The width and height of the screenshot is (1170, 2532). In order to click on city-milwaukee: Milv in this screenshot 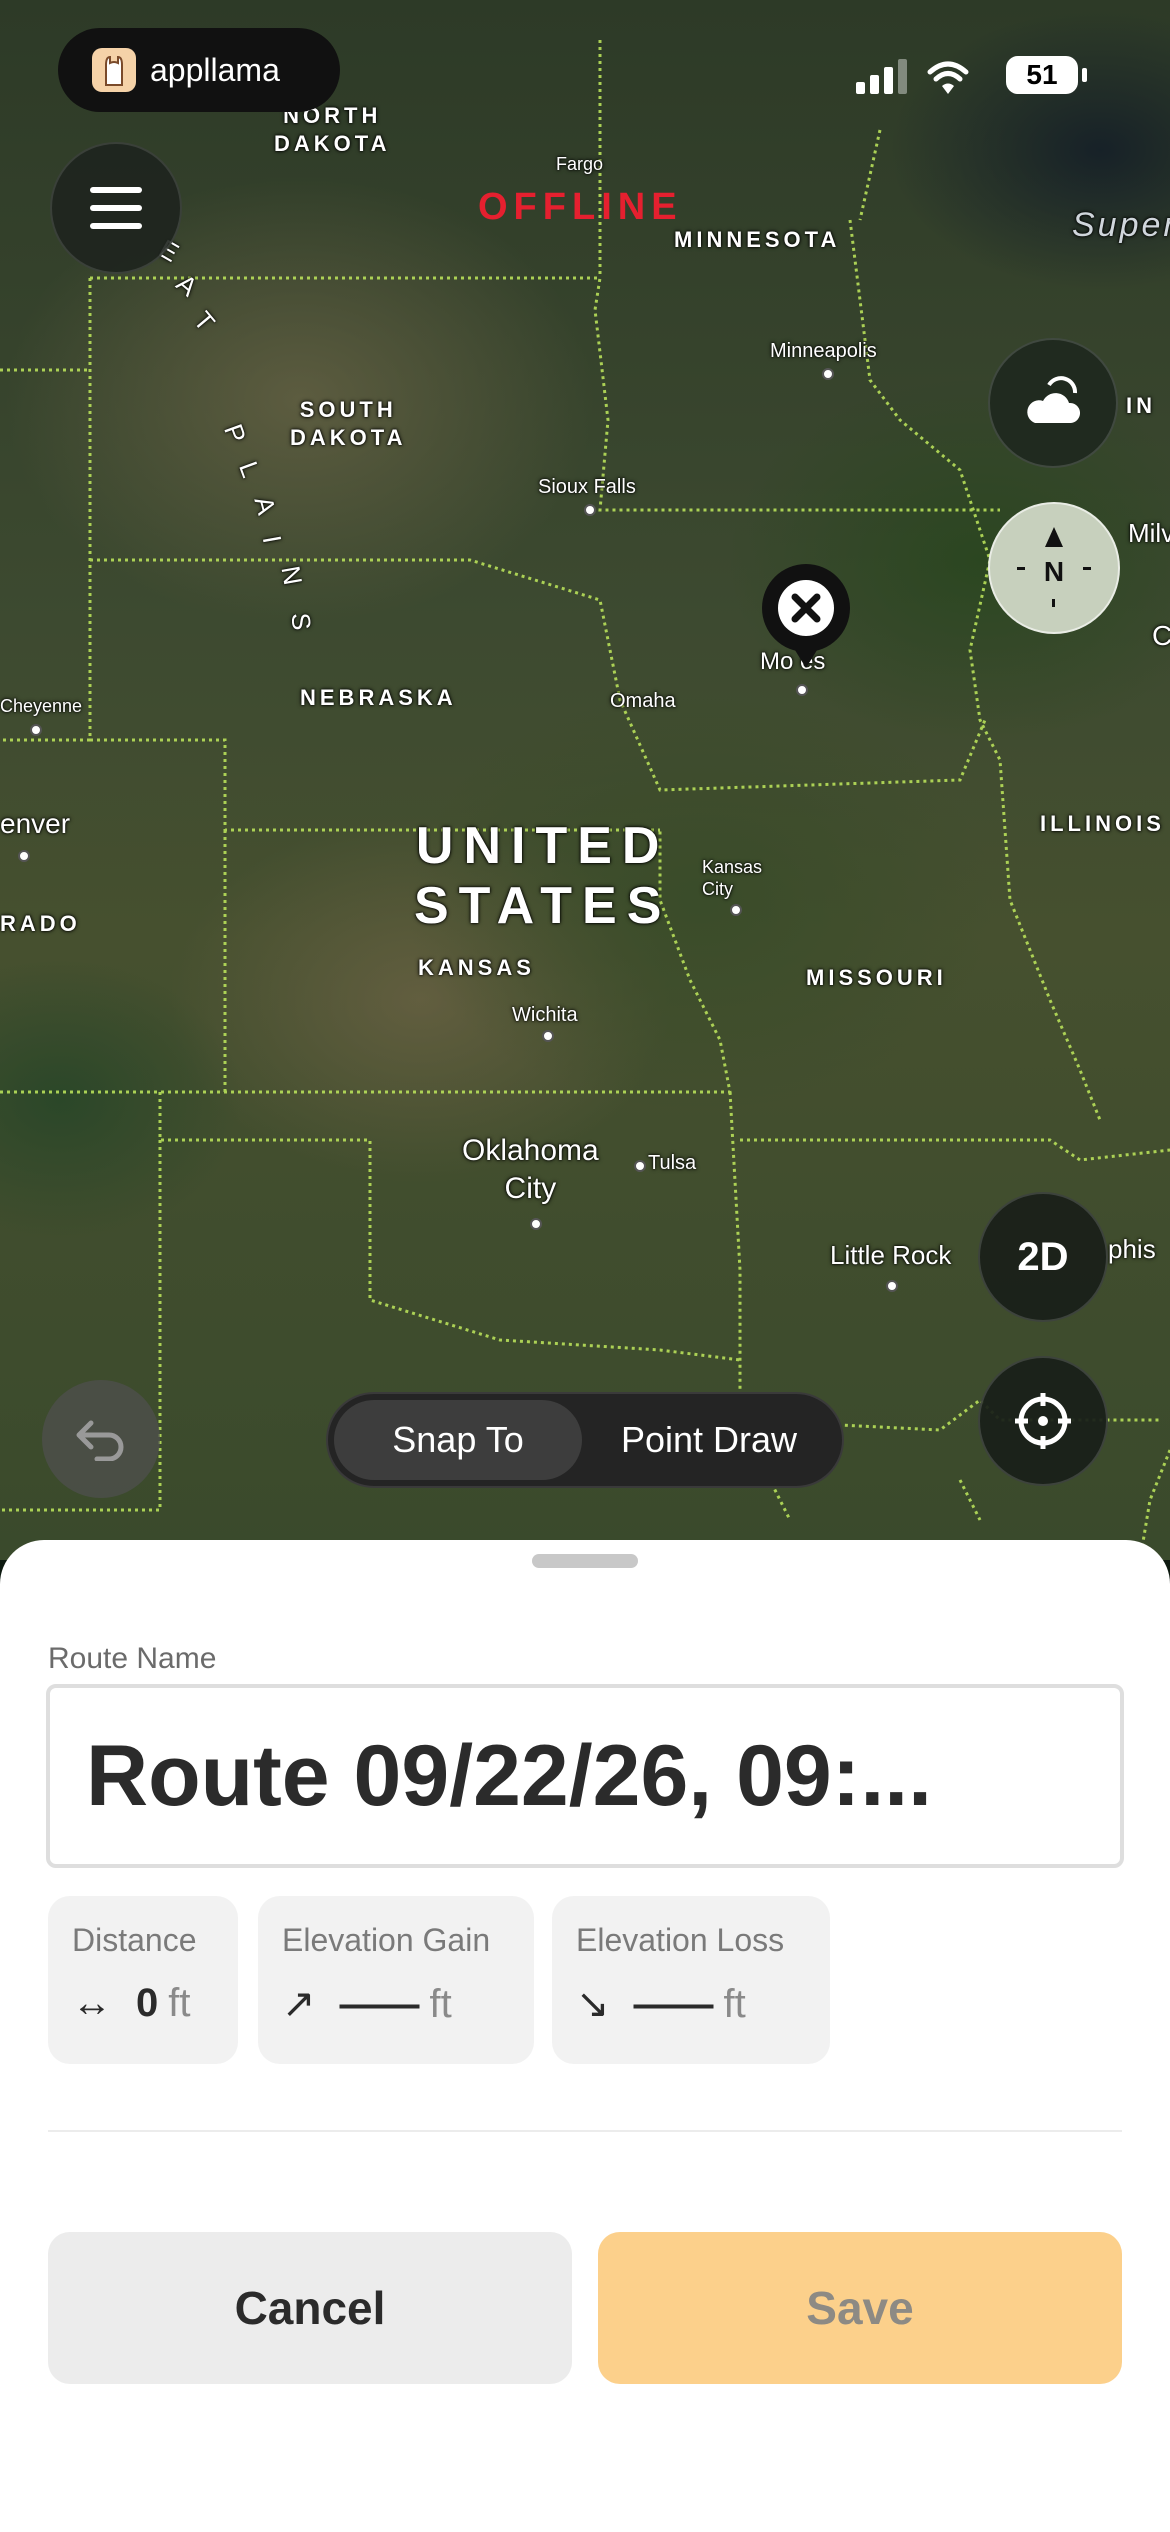, I will do `click(1149, 533)`.